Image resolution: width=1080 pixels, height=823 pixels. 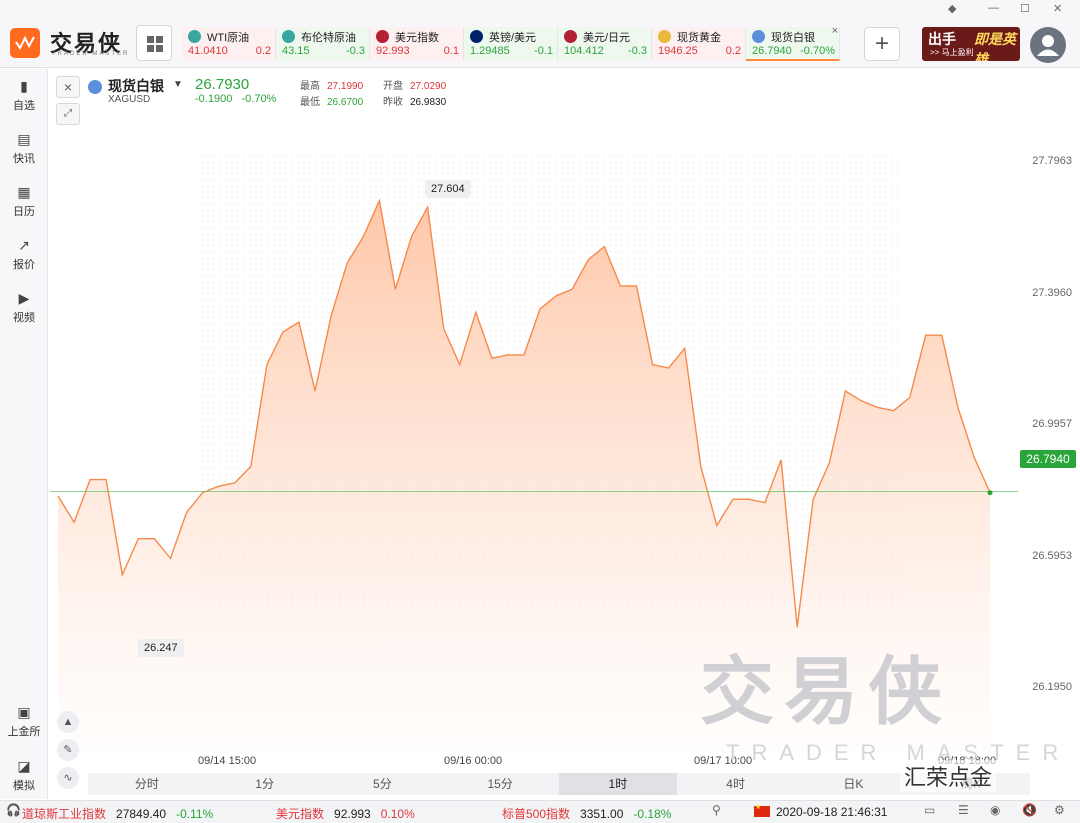 What do you see at coordinates (963, 810) in the screenshot?
I see `list-icon: ☰` at bounding box center [963, 810].